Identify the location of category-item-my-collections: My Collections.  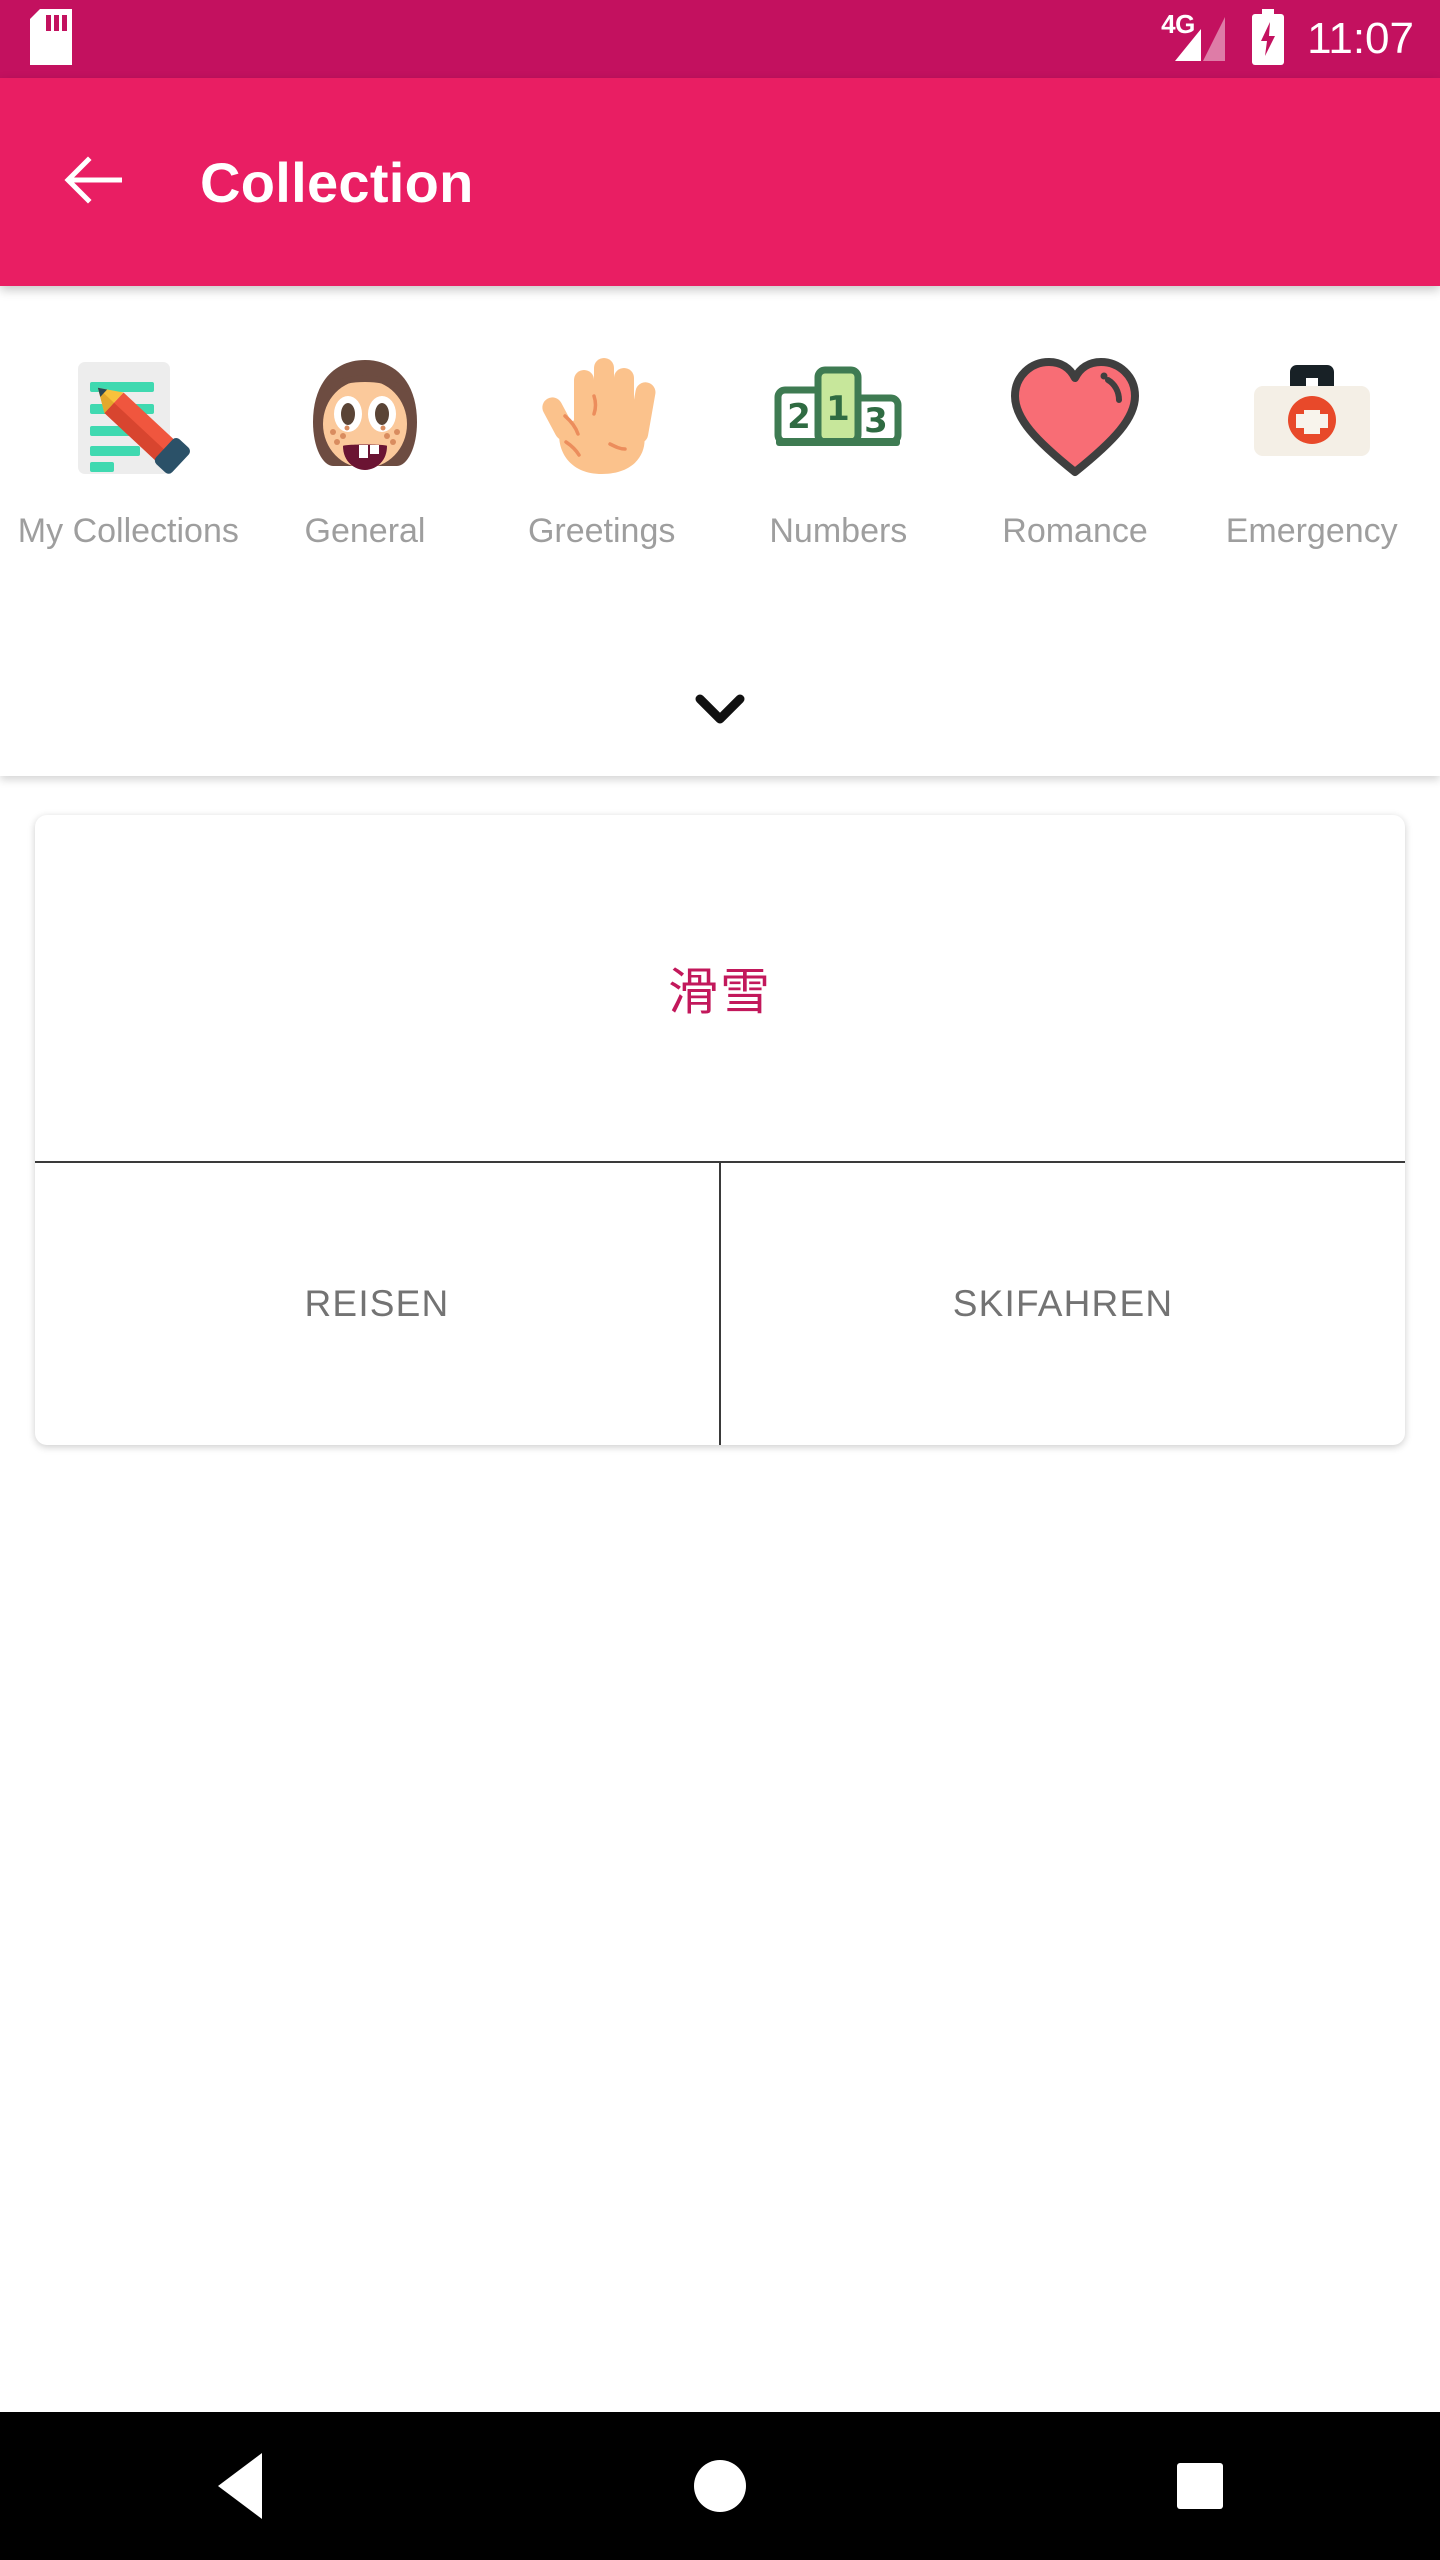
(128, 442).